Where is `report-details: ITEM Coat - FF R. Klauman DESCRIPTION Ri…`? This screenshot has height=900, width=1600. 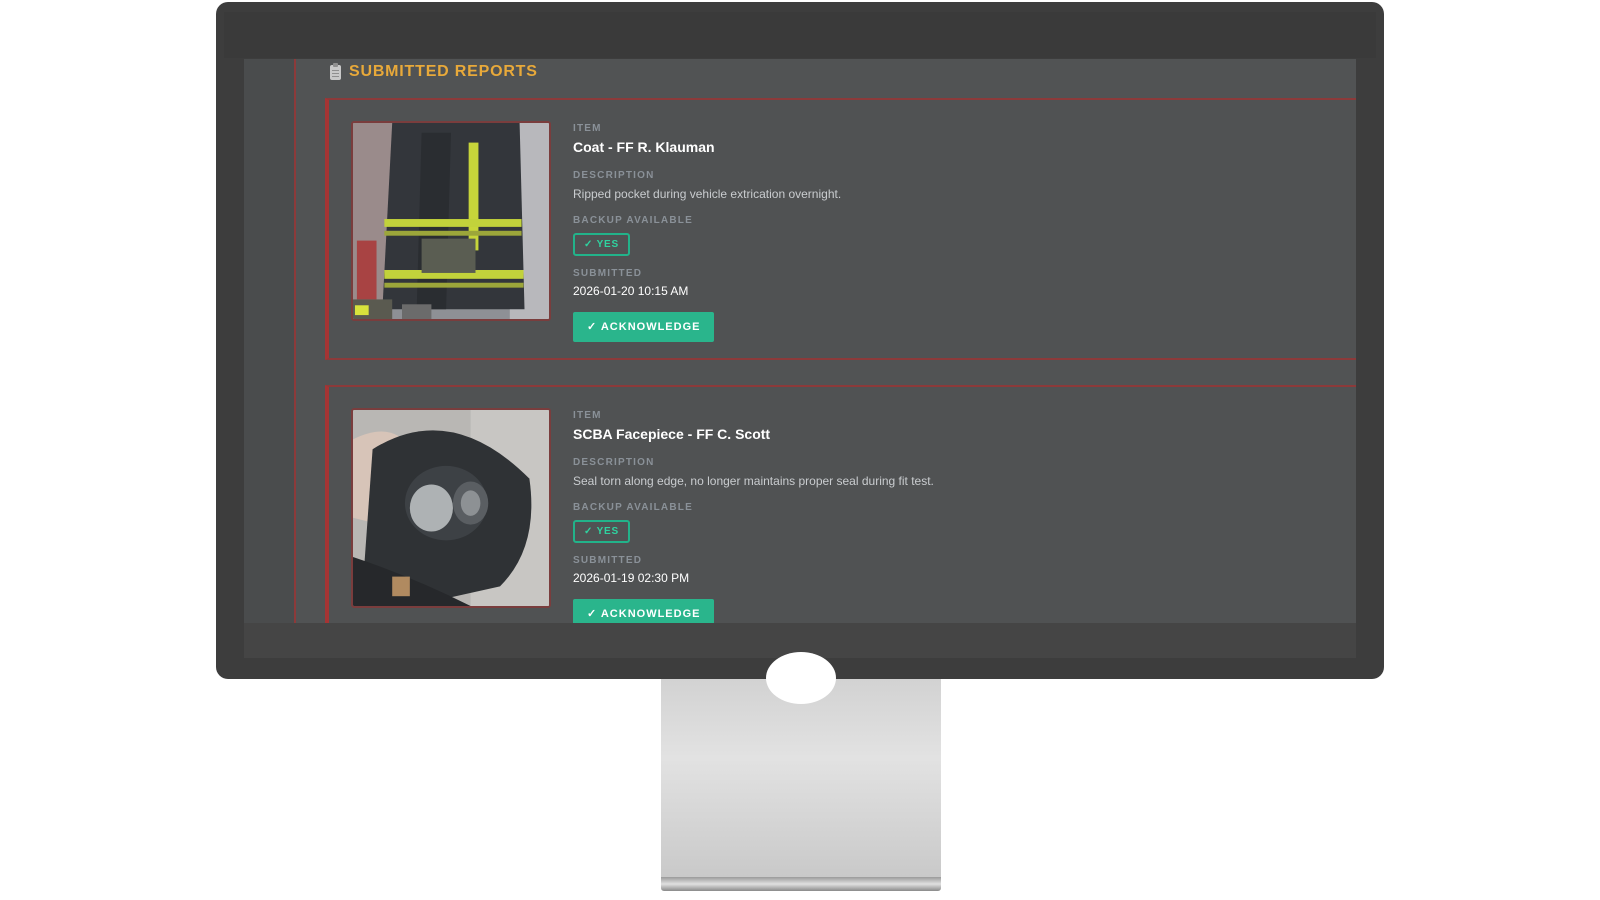 report-details: ITEM Coat - FF R. Klauman DESCRIPTION Ri… is located at coordinates (953, 232).